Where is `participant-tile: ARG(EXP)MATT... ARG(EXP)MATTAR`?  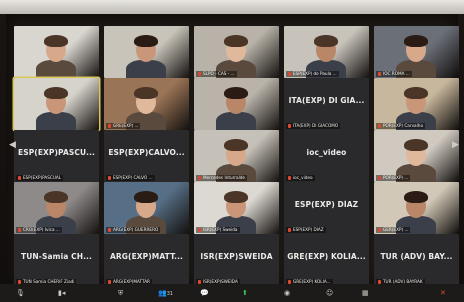 participant-tile: ARG(EXP)MATT... ARG(EXP)MATTAR is located at coordinates (146, 260).